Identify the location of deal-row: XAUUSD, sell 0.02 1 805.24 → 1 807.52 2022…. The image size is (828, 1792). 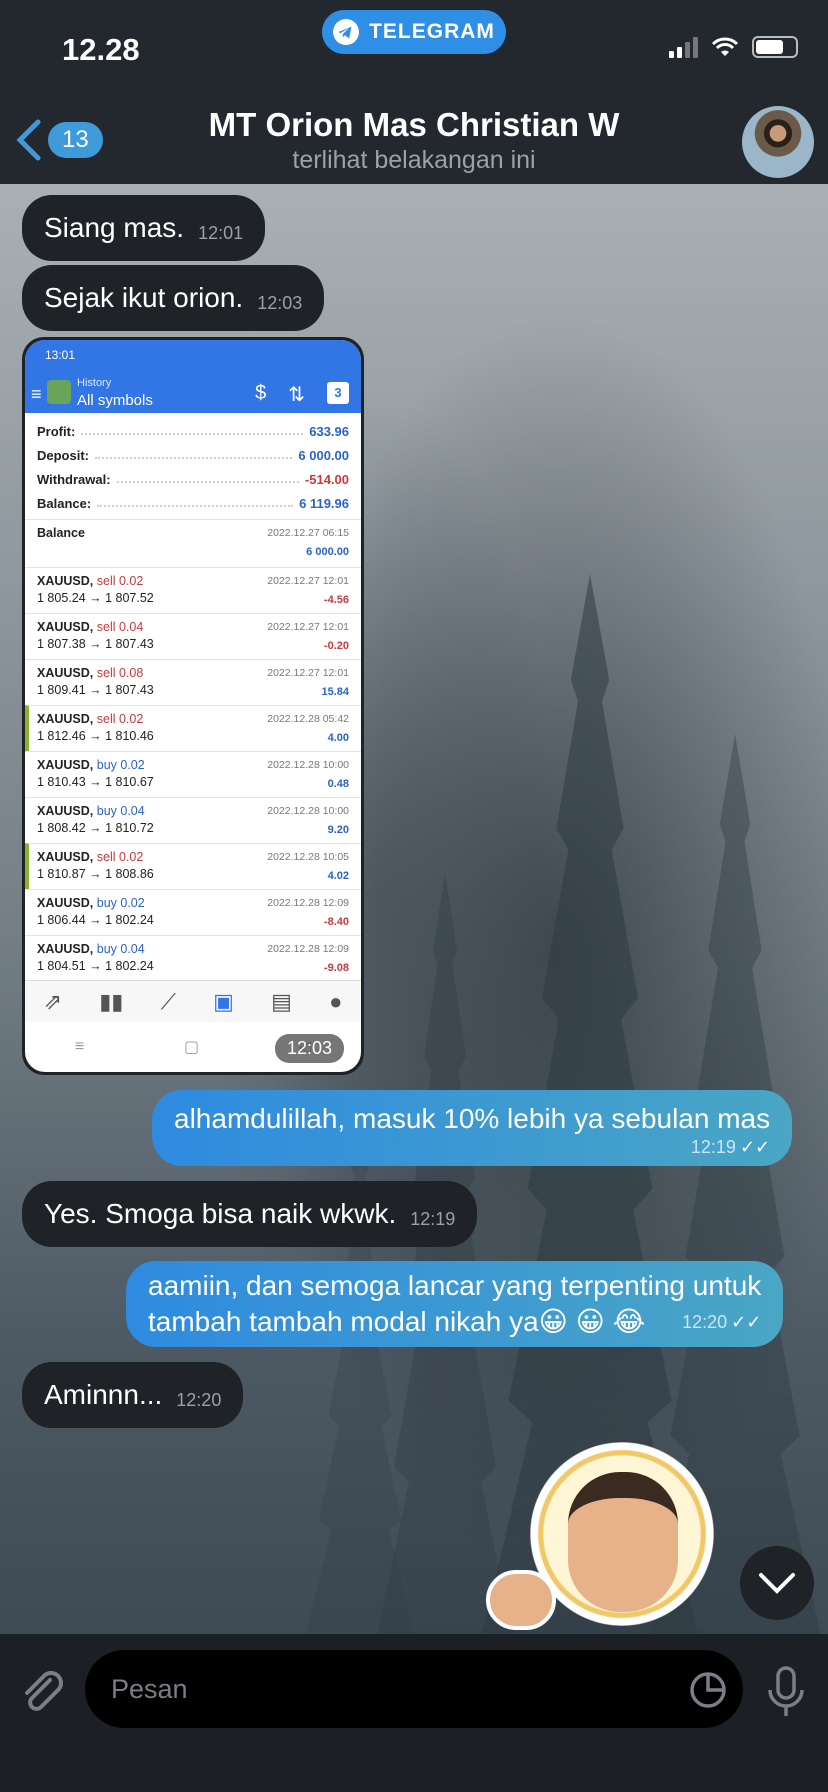
(193, 590).